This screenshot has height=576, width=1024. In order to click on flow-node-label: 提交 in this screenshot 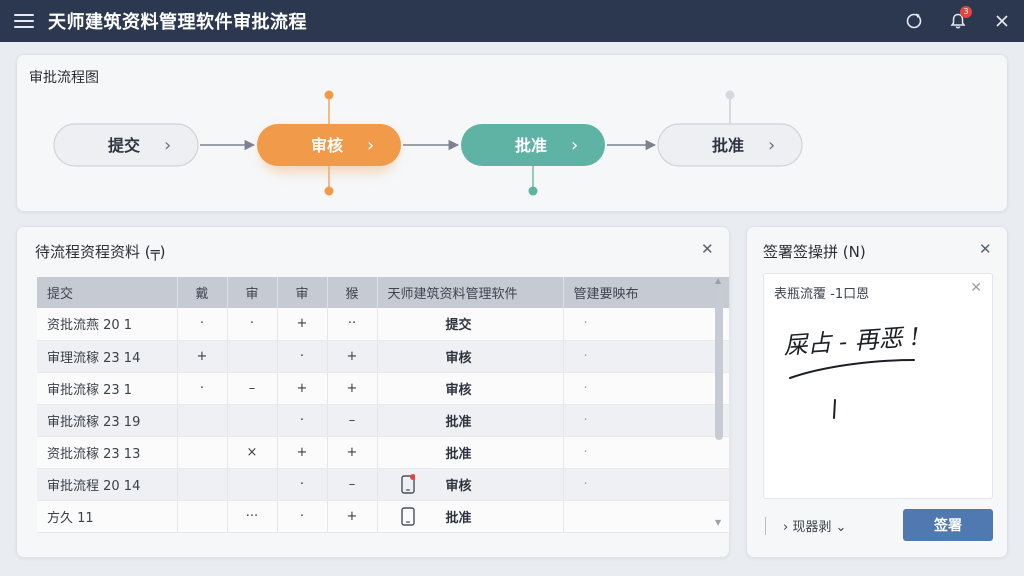, I will do `click(124, 145)`.